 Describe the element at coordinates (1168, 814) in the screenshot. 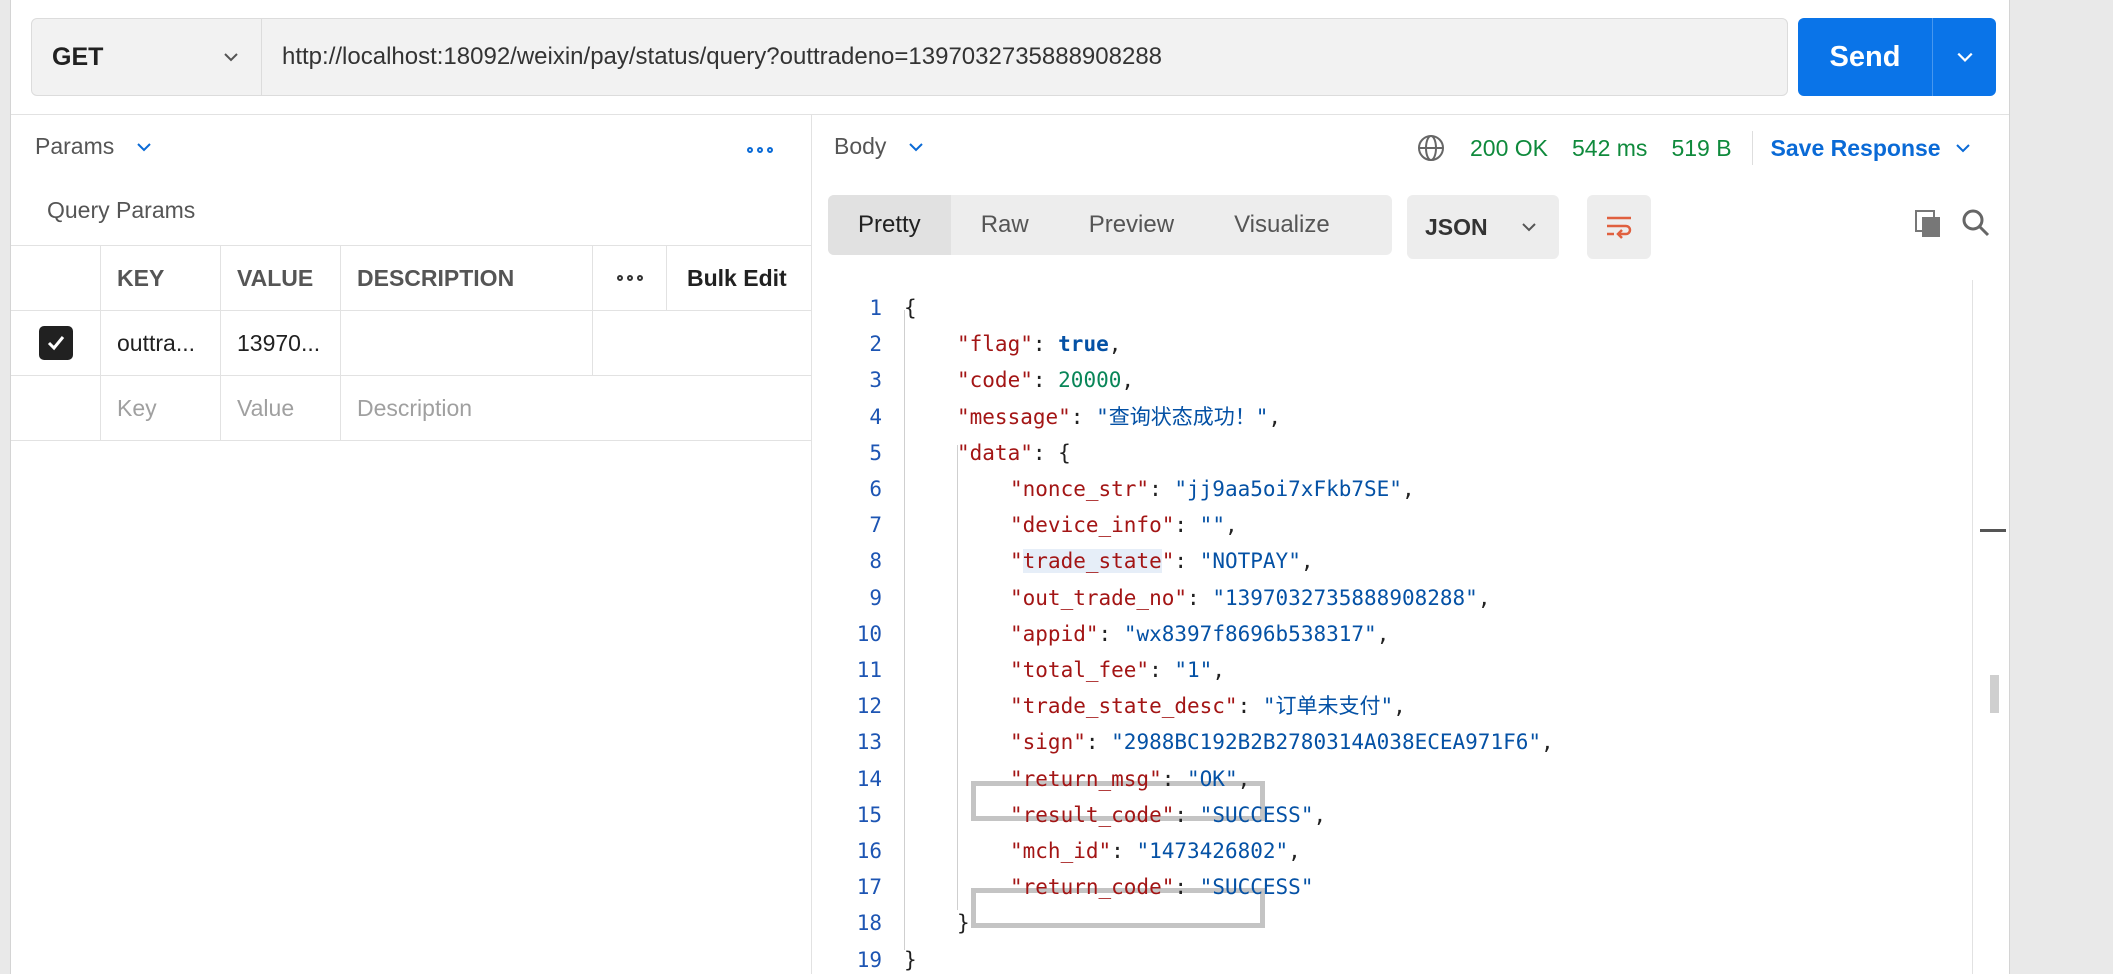

I see `code-content: "result_code": "SUCCESS",` at that location.